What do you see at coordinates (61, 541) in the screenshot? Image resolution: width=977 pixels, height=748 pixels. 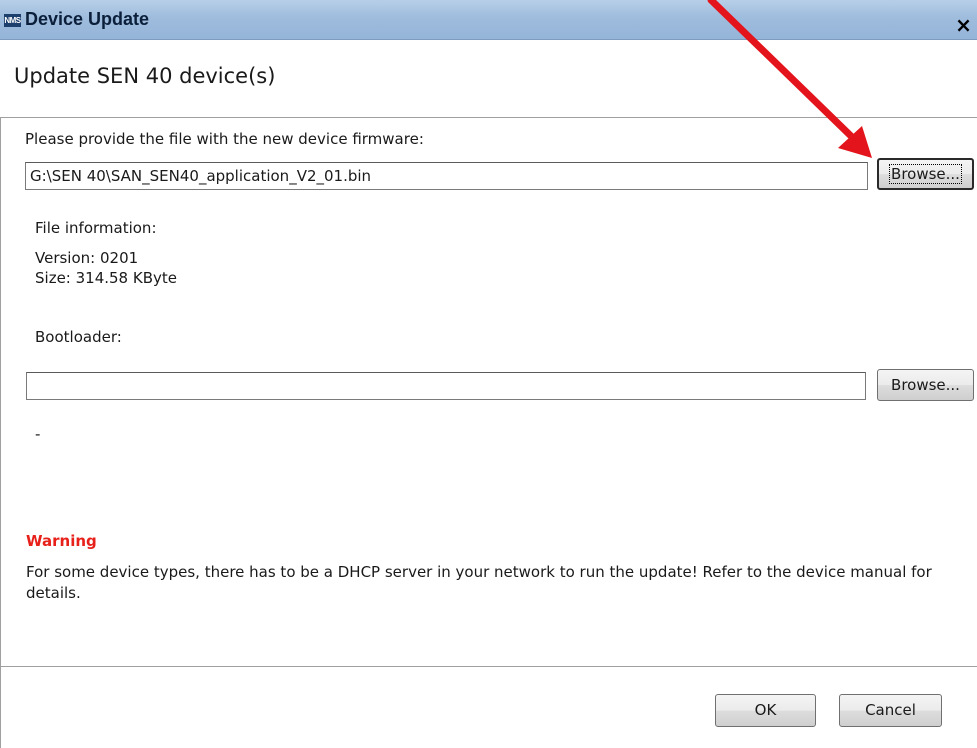 I see `warning-title: Warning` at bounding box center [61, 541].